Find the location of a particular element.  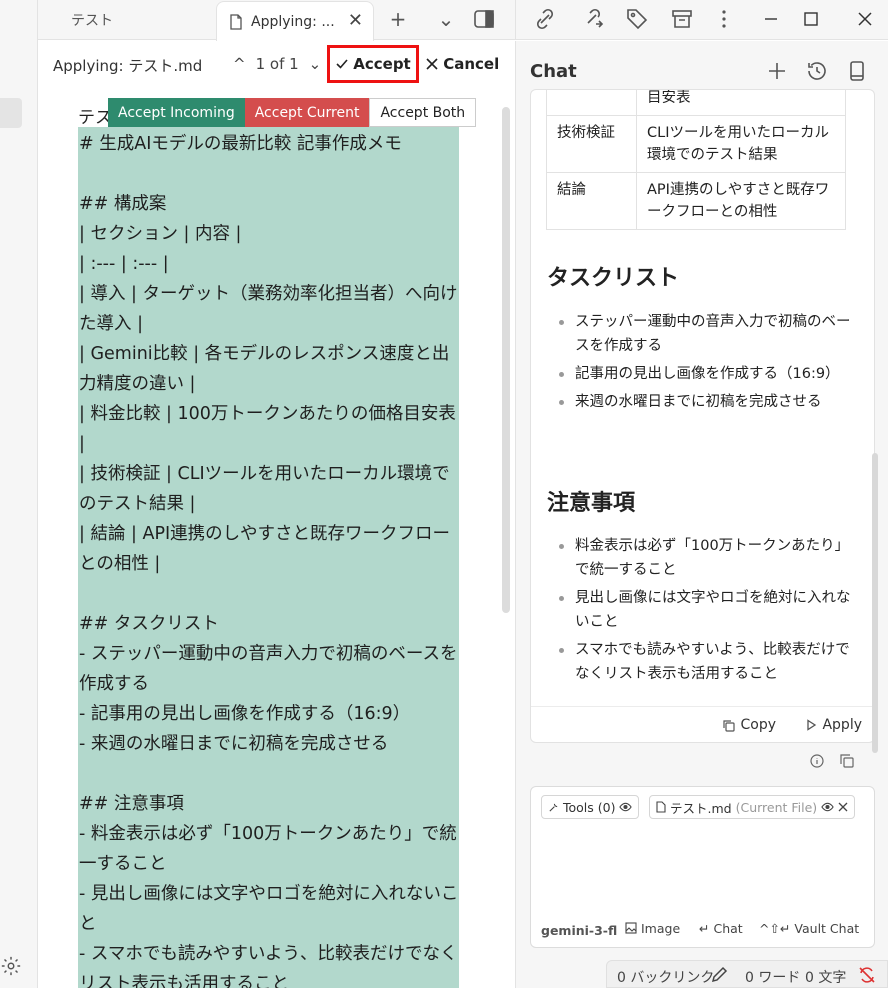

char-count: 0 文字 is located at coordinates (826, 978).